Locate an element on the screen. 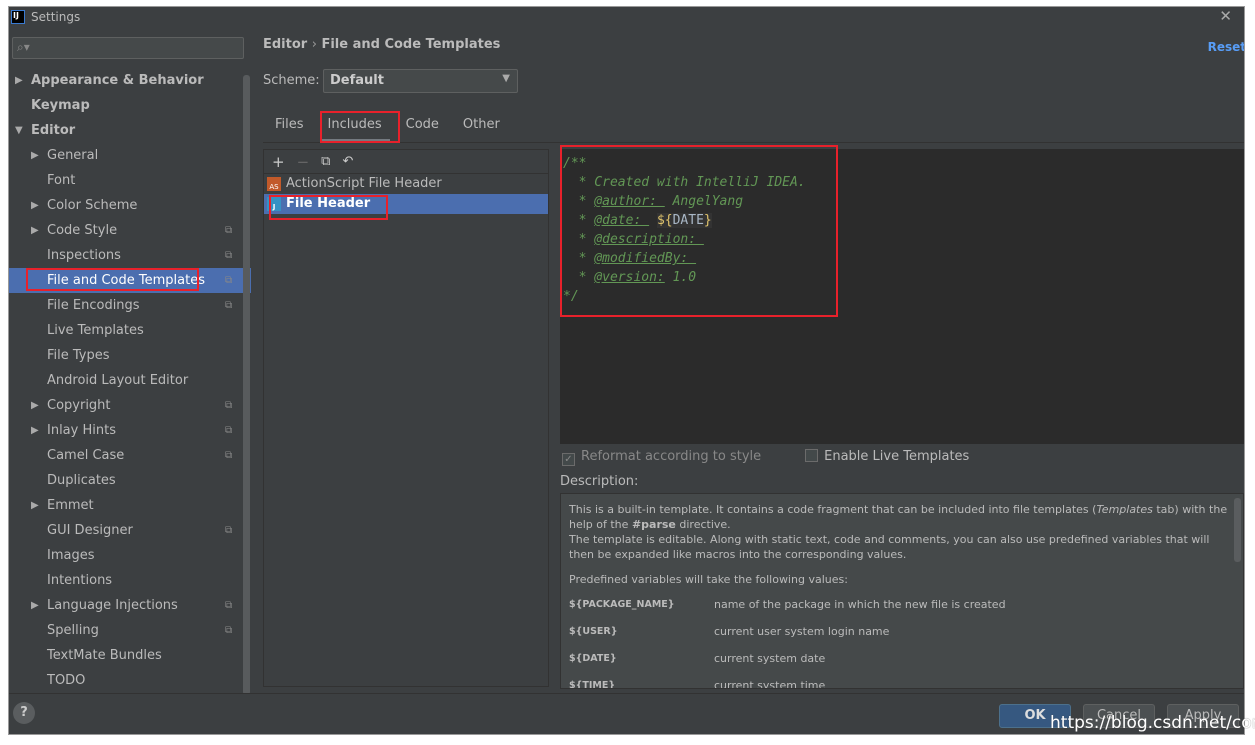  sidebar-item: ▼ Editor is located at coordinates (130, 130).